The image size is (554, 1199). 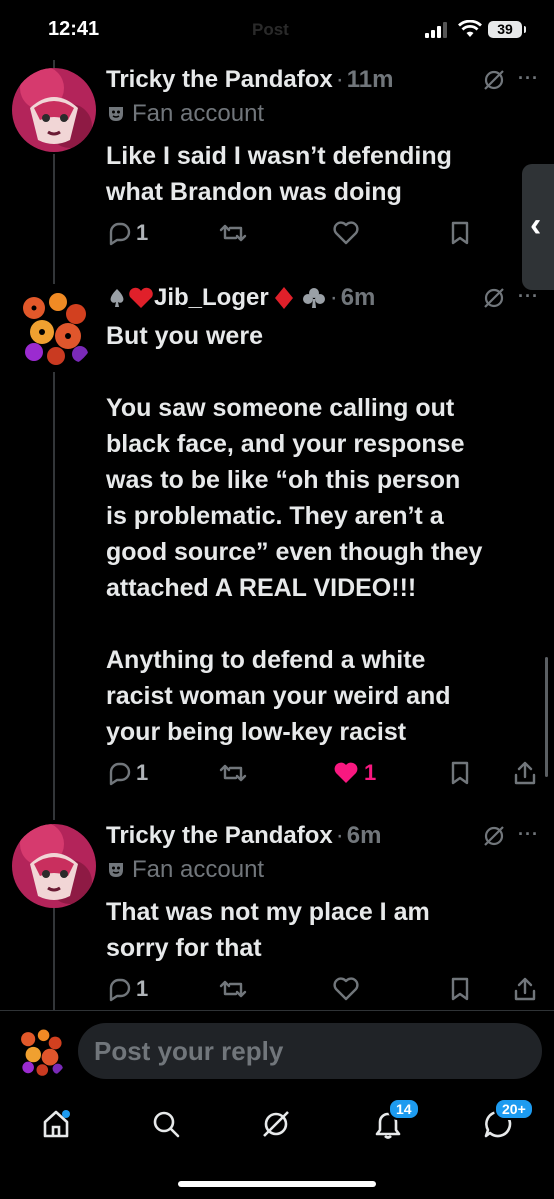 I want to click on post-header: Tricky the Pandafox · 11m, so click(x=249, y=80).